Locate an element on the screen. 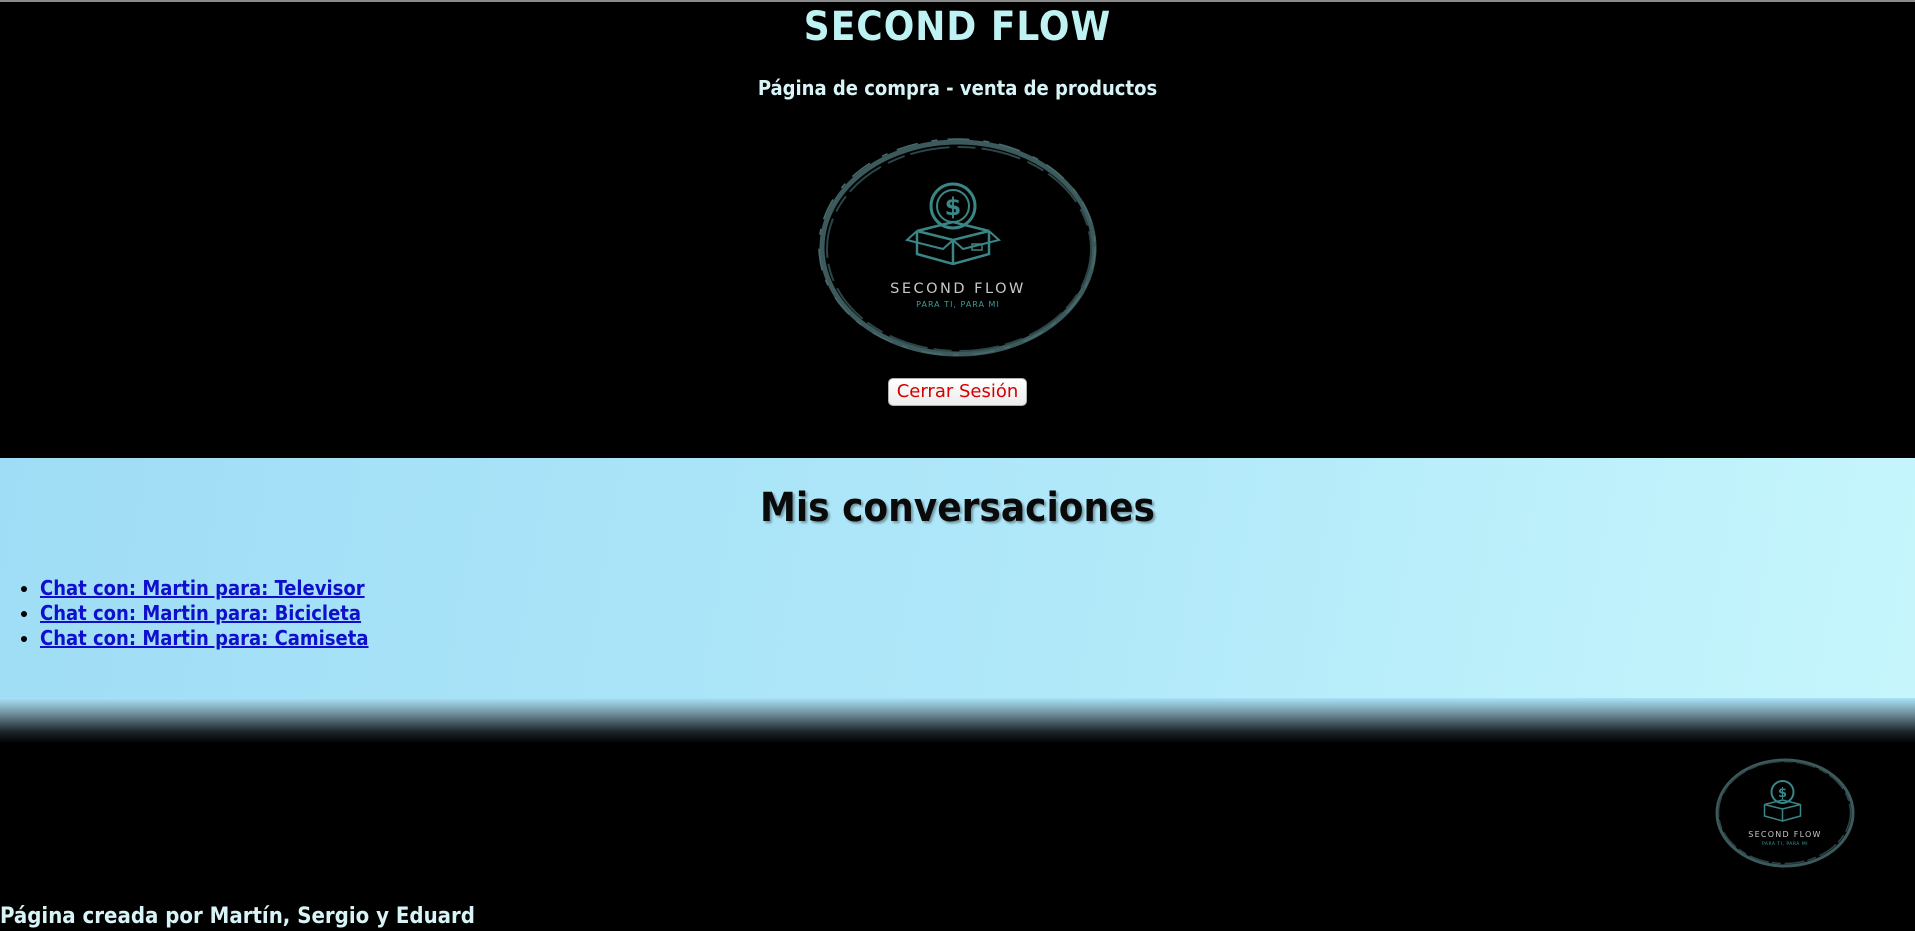  footer-logo: $ SECOND FLOW PARA TI, PARA MI is located at coordinates (1785, 813).